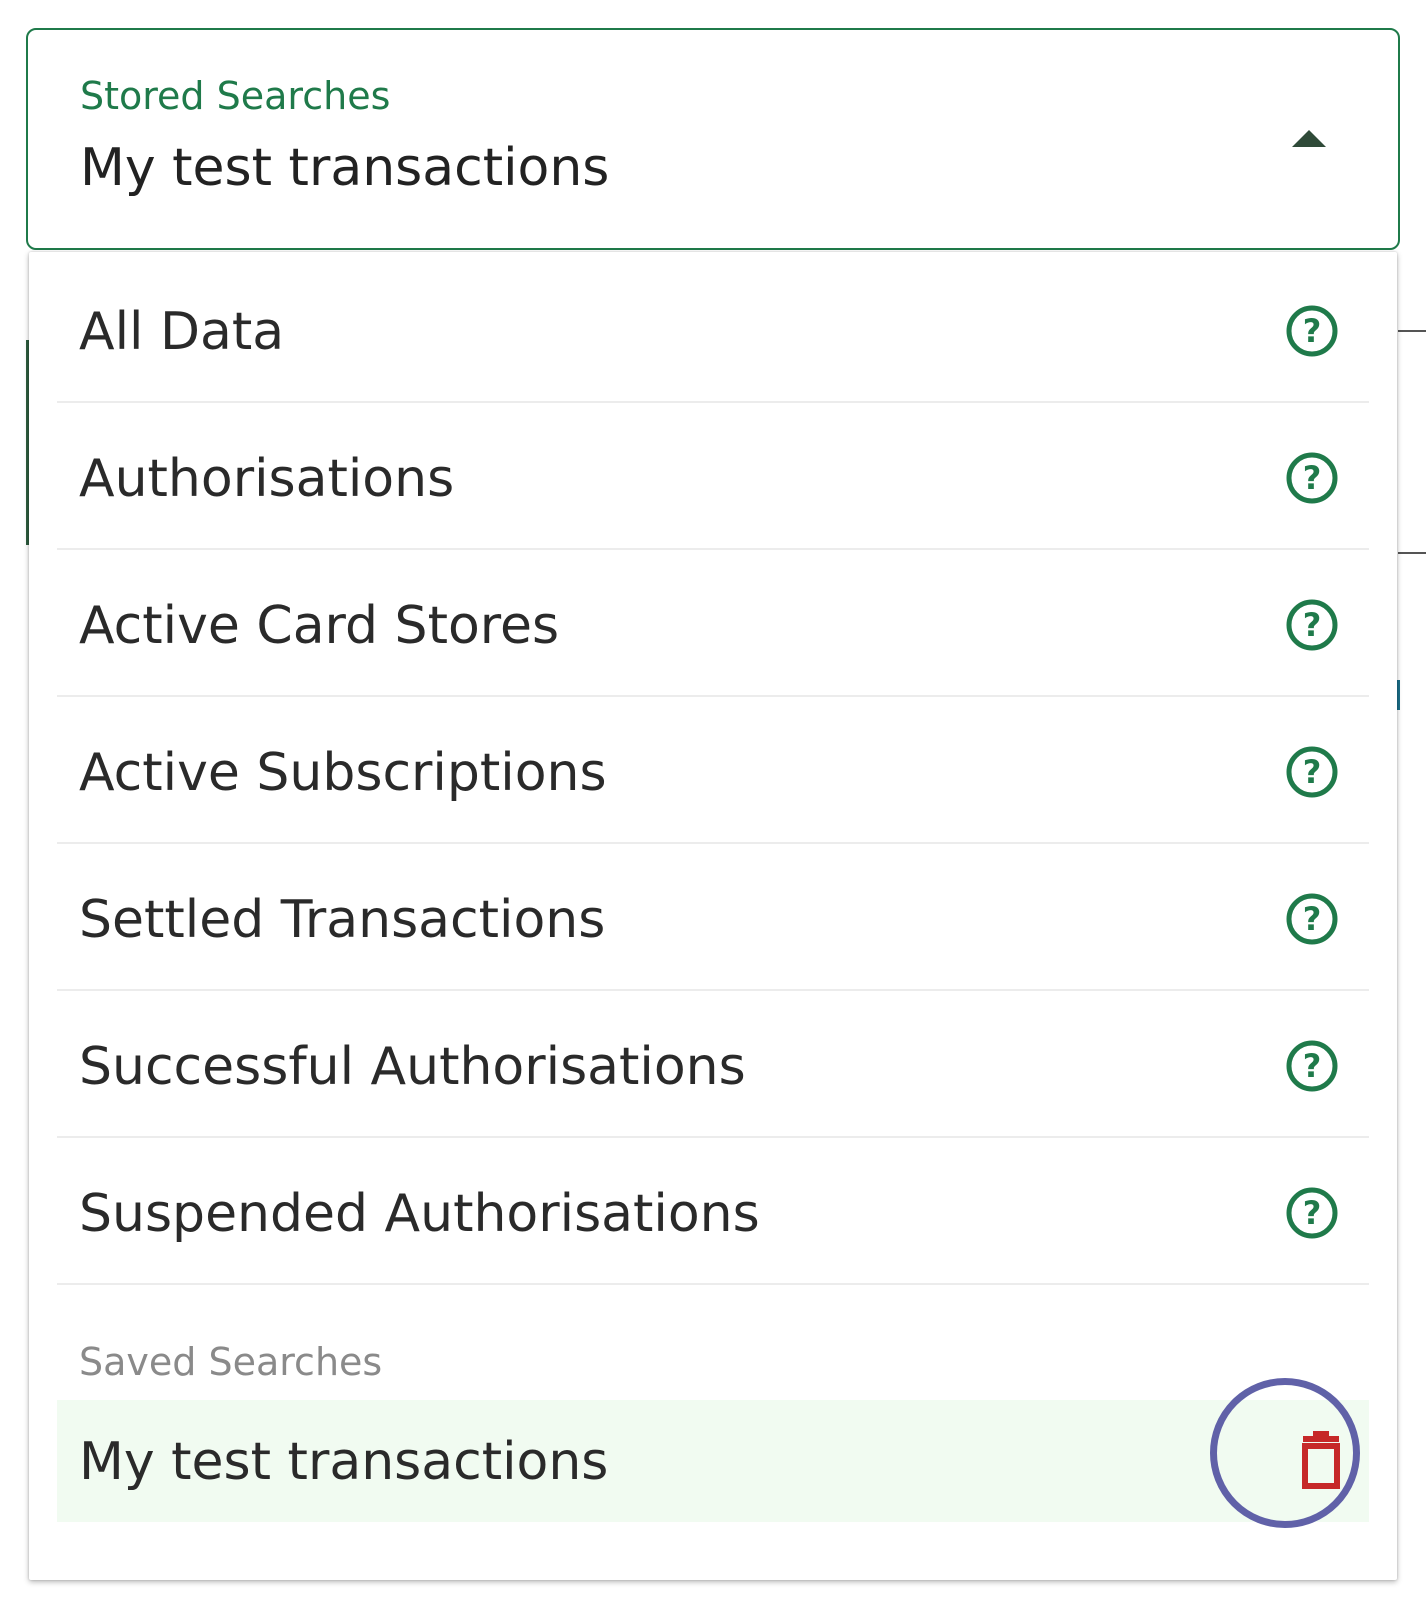 The image size is (1426, 1612). Describe the element at coordinates (182, 332) in the screenshot. I see `option-label: All Data` at that location.